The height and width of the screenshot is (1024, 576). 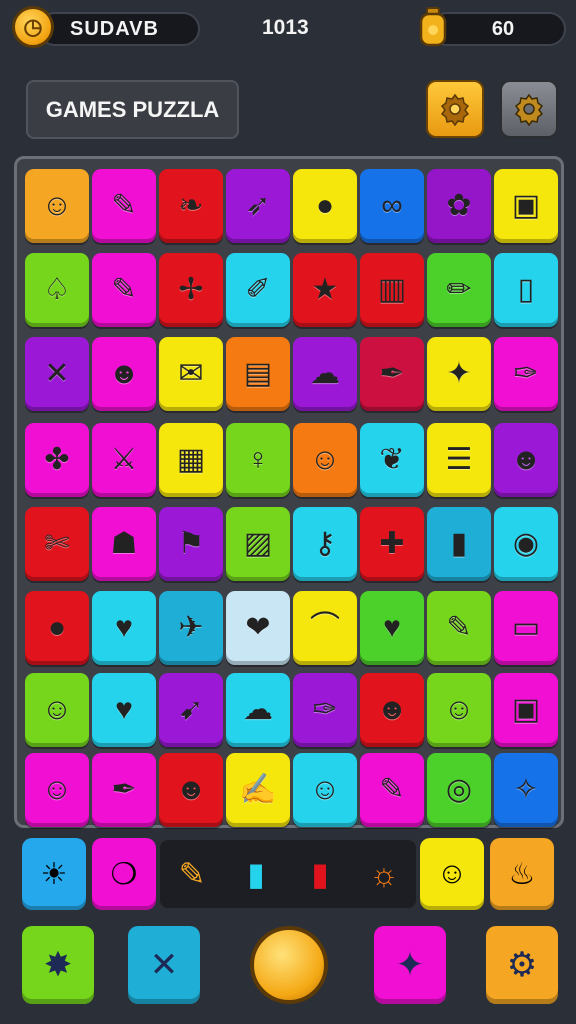 I want to click on tile-r3-c4: ▤, so click(x=258, y=374).